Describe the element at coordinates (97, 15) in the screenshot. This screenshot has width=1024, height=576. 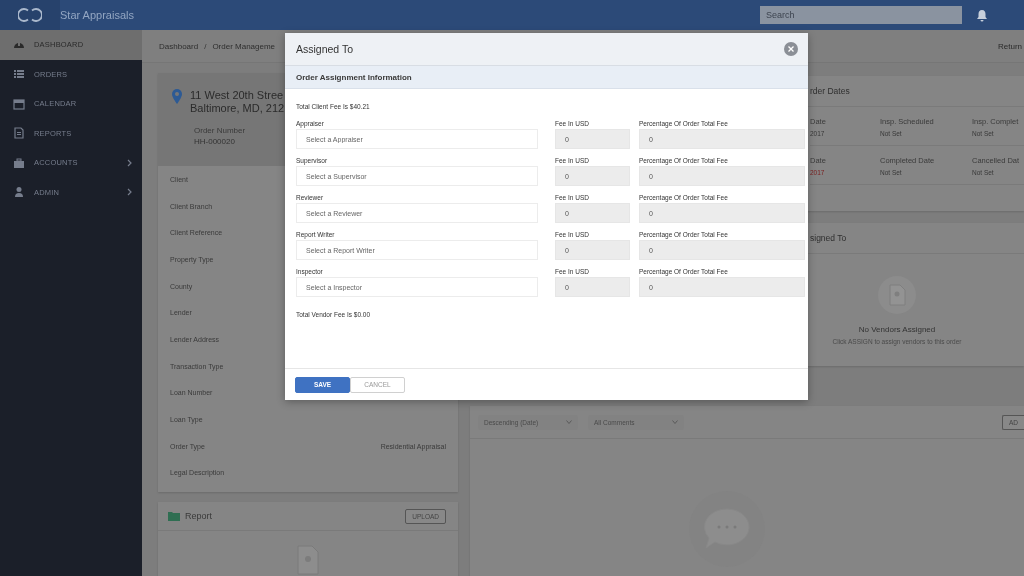
I see `app-title: Star Appraisals` at that location.